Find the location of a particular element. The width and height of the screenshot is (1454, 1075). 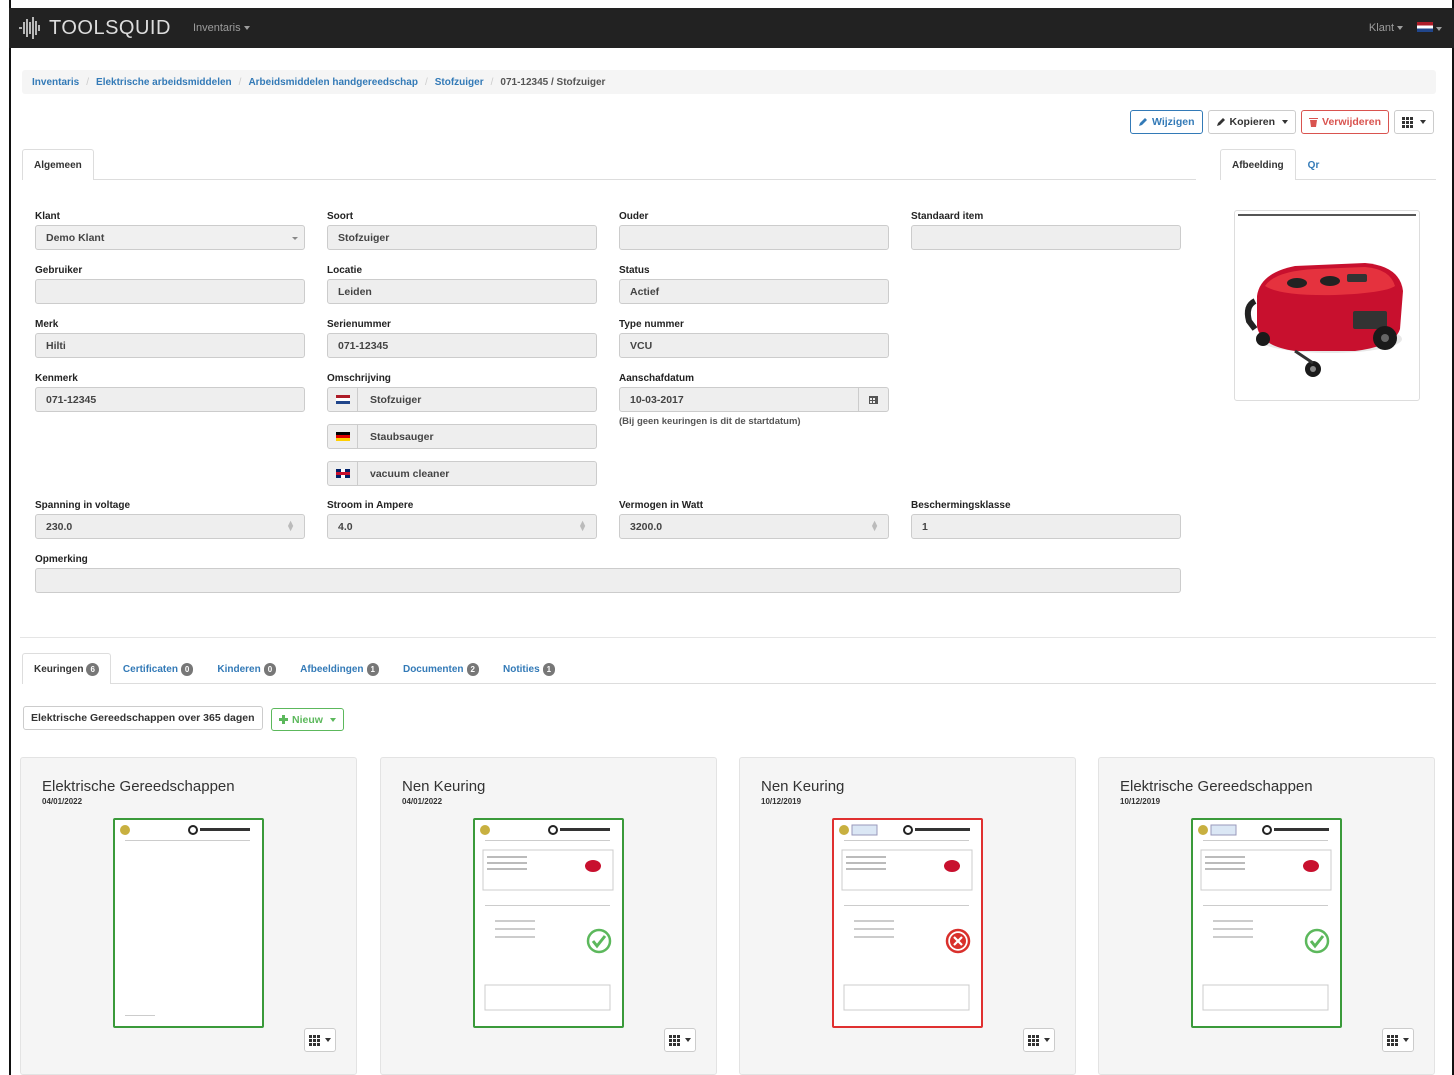

tab-algemeen: Algemeen is located at coordinates (58, 164).